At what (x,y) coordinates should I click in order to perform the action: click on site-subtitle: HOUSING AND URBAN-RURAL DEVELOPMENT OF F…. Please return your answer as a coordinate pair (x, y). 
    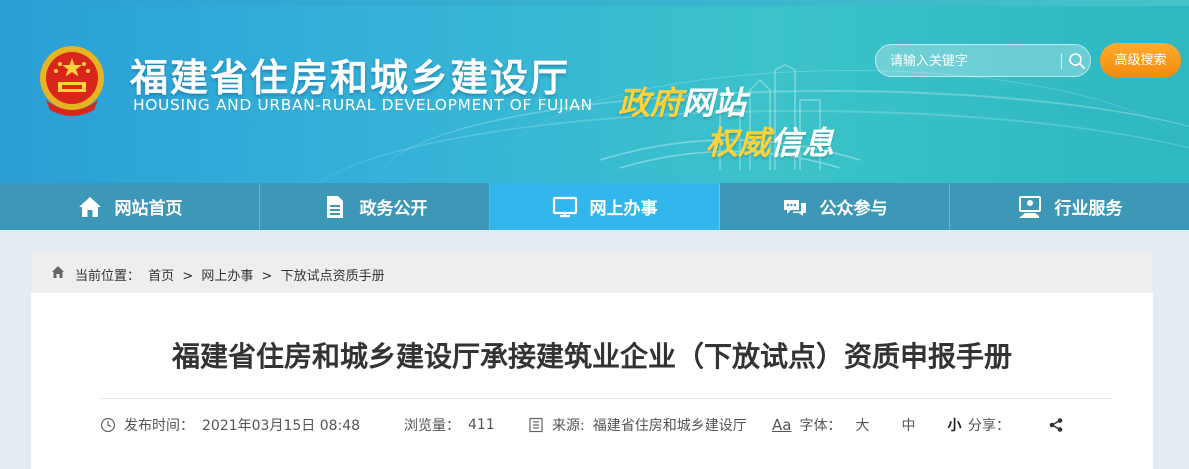
    Looking at the image, I should click on (363, 105).